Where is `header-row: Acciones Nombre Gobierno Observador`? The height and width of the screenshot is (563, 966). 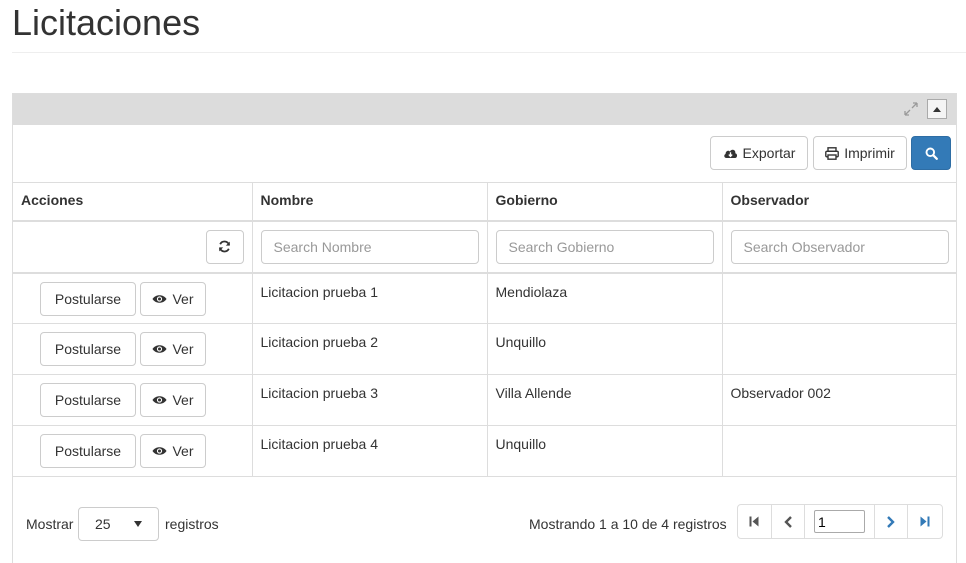
header-row: Acciones Nombre Gobierno Observador is located at coordinates (485, 202).